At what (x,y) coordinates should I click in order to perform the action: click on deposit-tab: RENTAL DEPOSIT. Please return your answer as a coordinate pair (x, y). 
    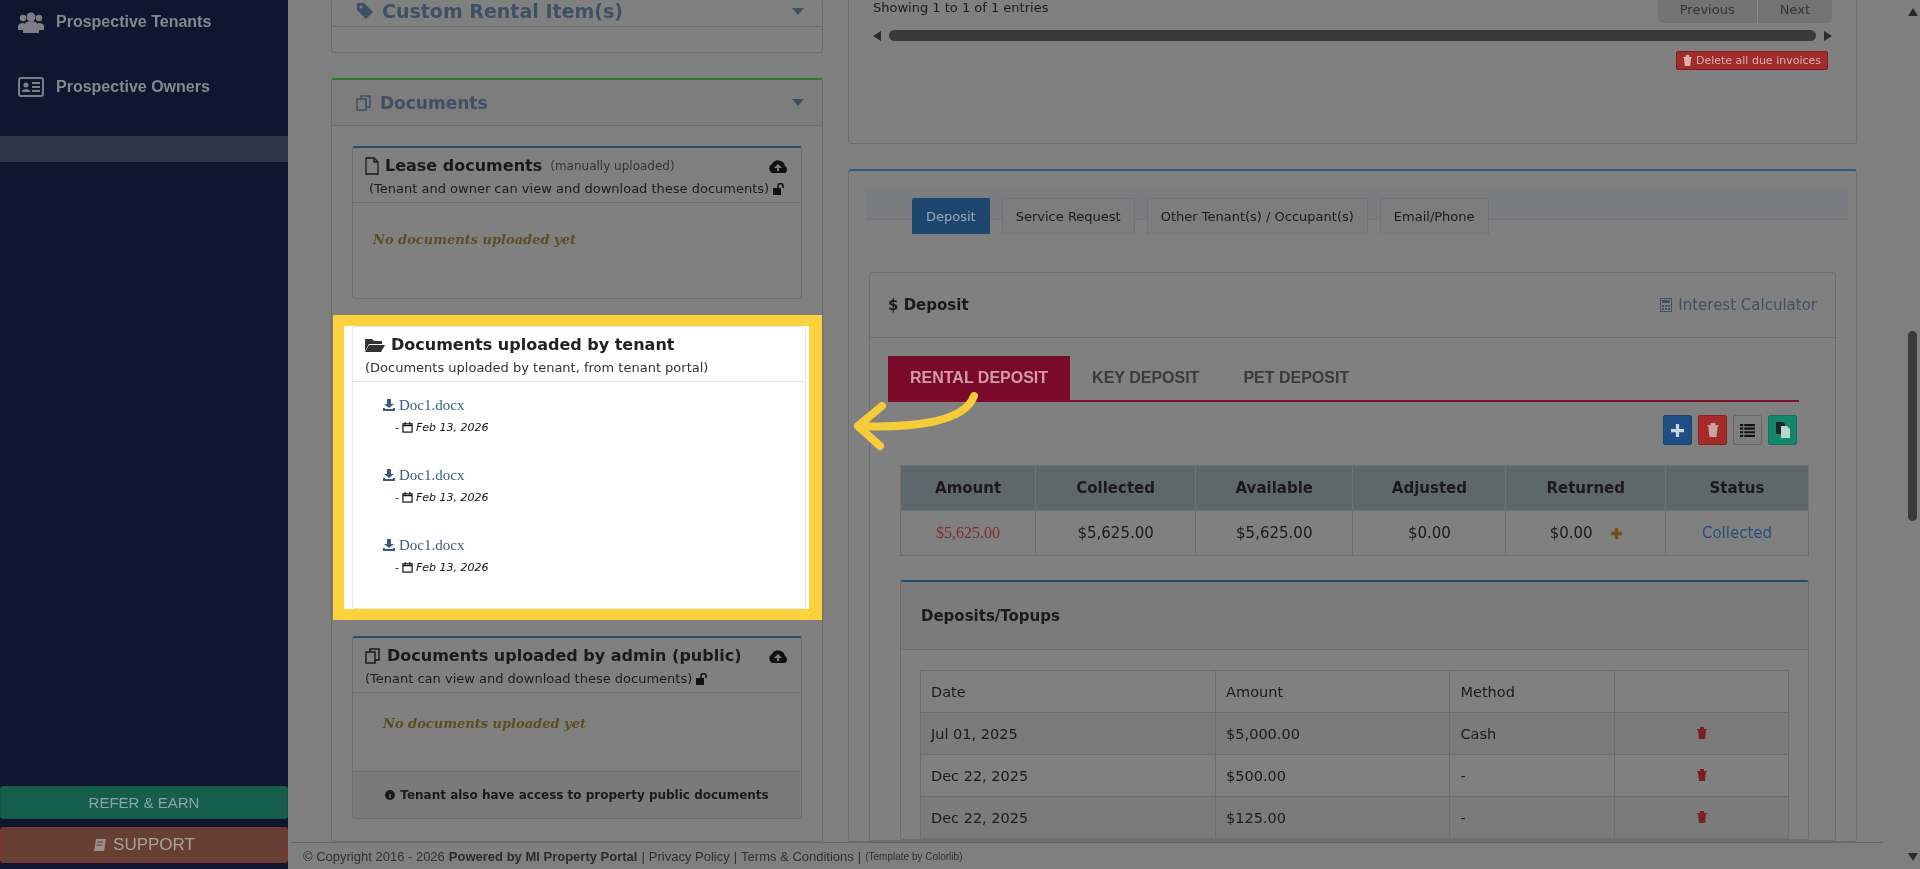
    Looking at the image, I should click on (979, 378).